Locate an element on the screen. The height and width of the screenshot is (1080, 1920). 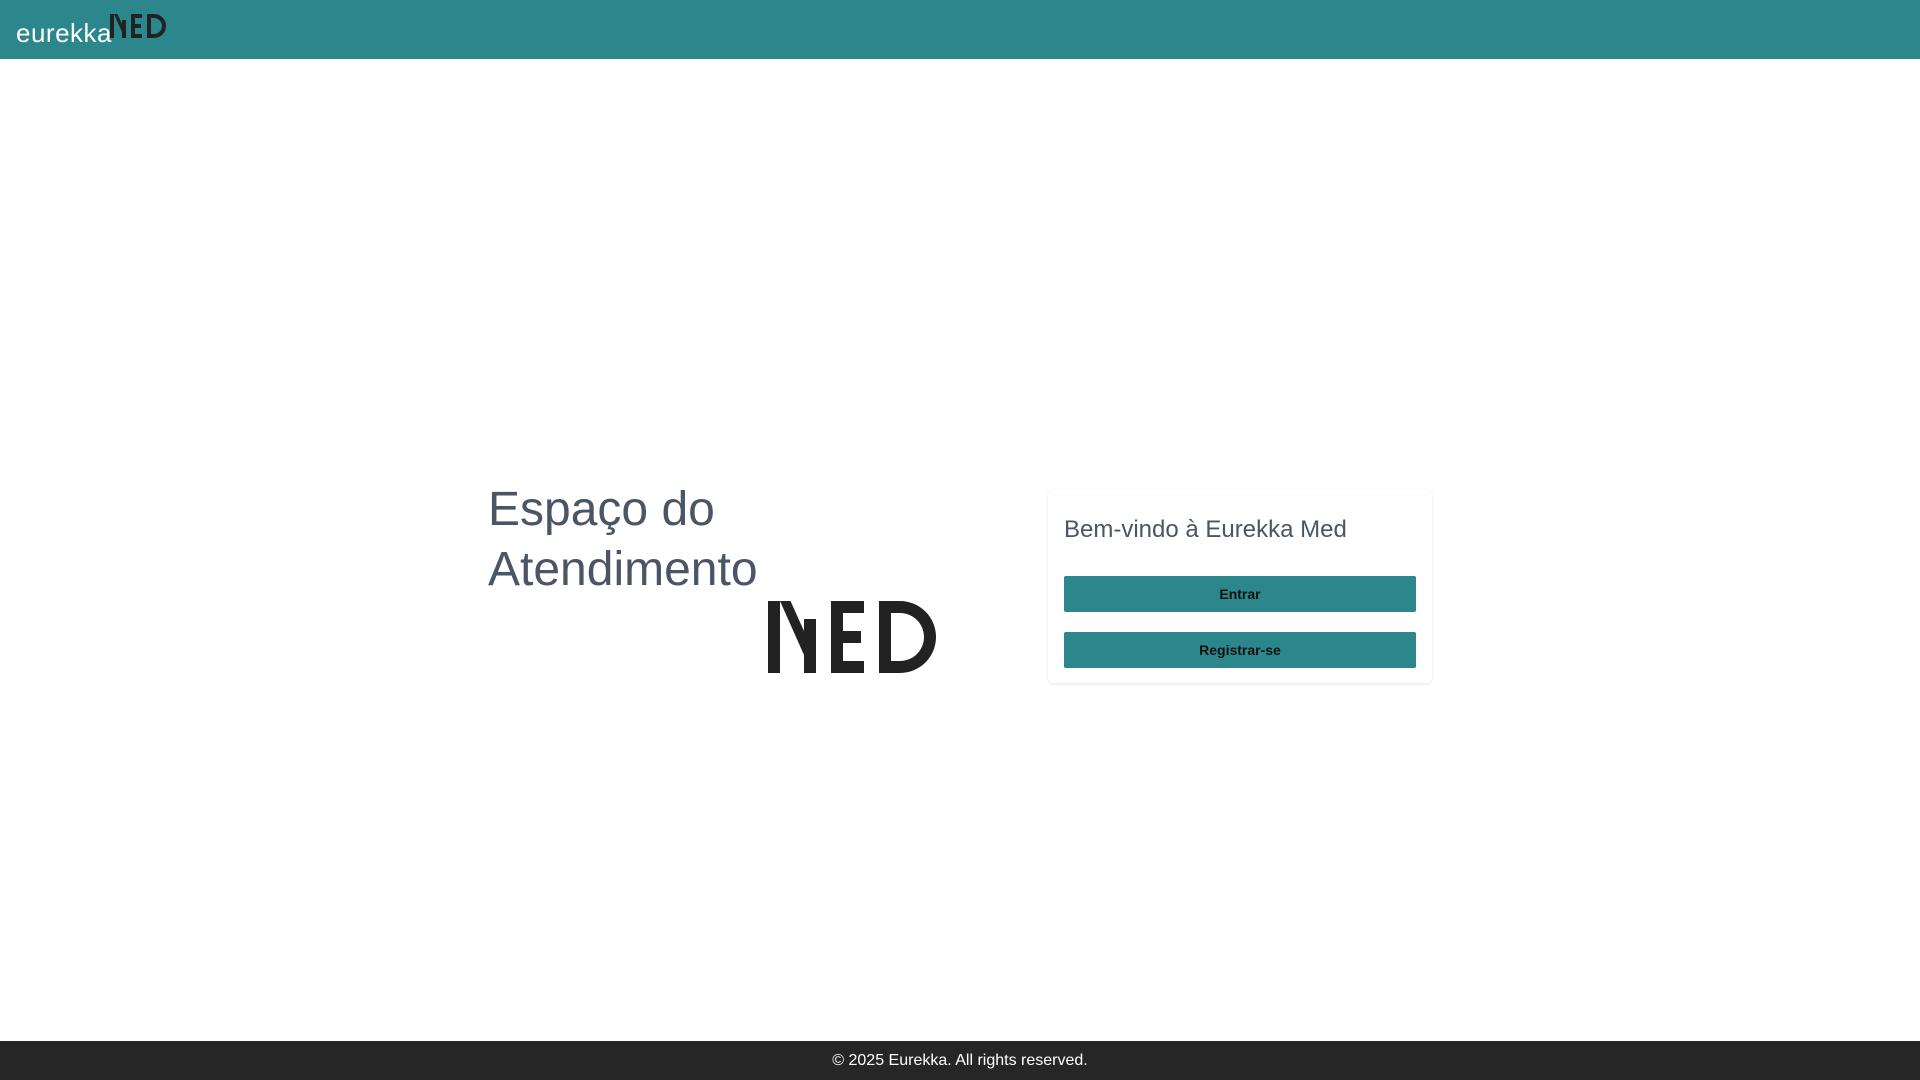
top-bar: eurekka is located at coordinates (960, 29).